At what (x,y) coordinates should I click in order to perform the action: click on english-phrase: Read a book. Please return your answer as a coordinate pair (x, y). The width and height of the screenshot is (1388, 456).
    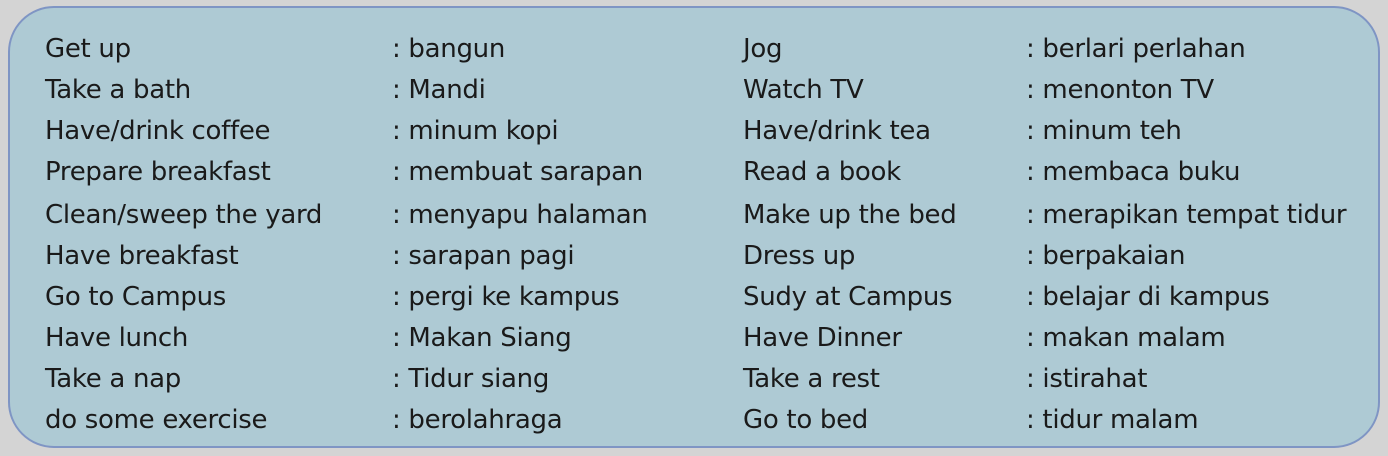
    Looking at the image, I should click on (822, 172).